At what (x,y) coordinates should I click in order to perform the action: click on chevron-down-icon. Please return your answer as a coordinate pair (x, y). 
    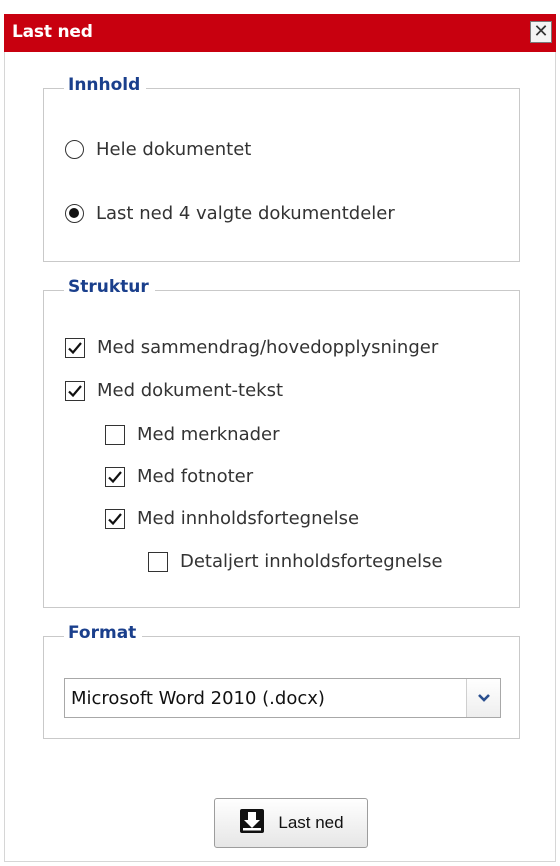
    Looking at the image, I should click on (483, 698).